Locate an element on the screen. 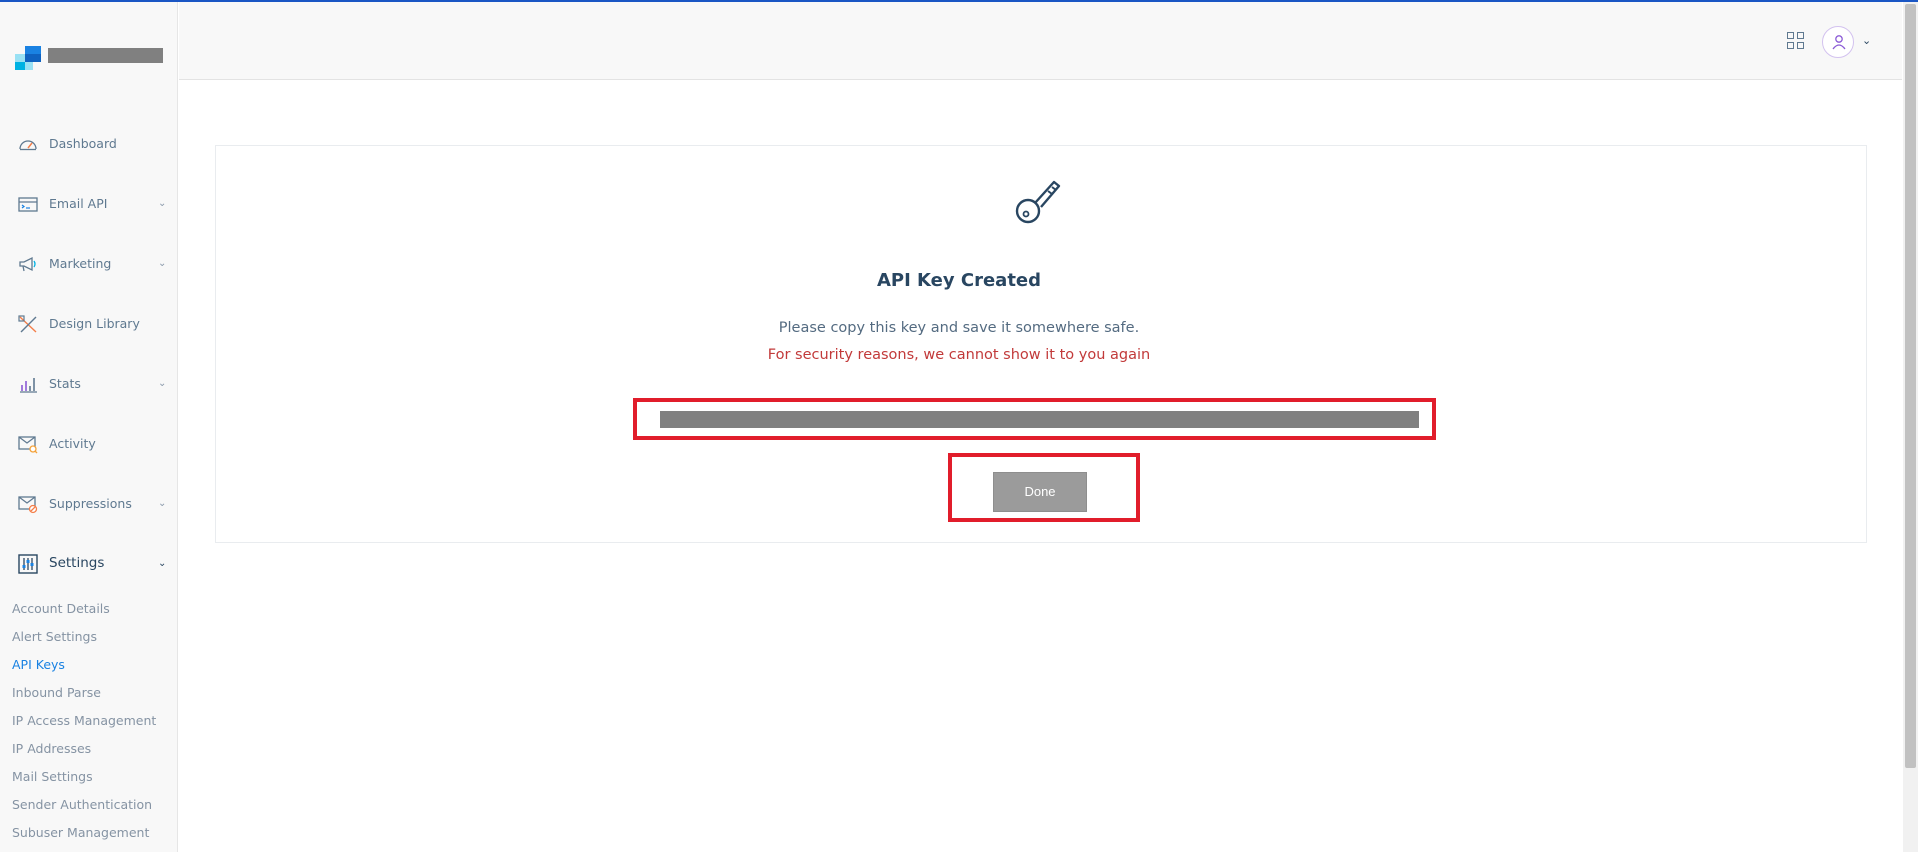 The height and width of the screenshot is (852, 1918). sidebar-item-email-api: Email API ⌄ is located at coordinates (89, 204).